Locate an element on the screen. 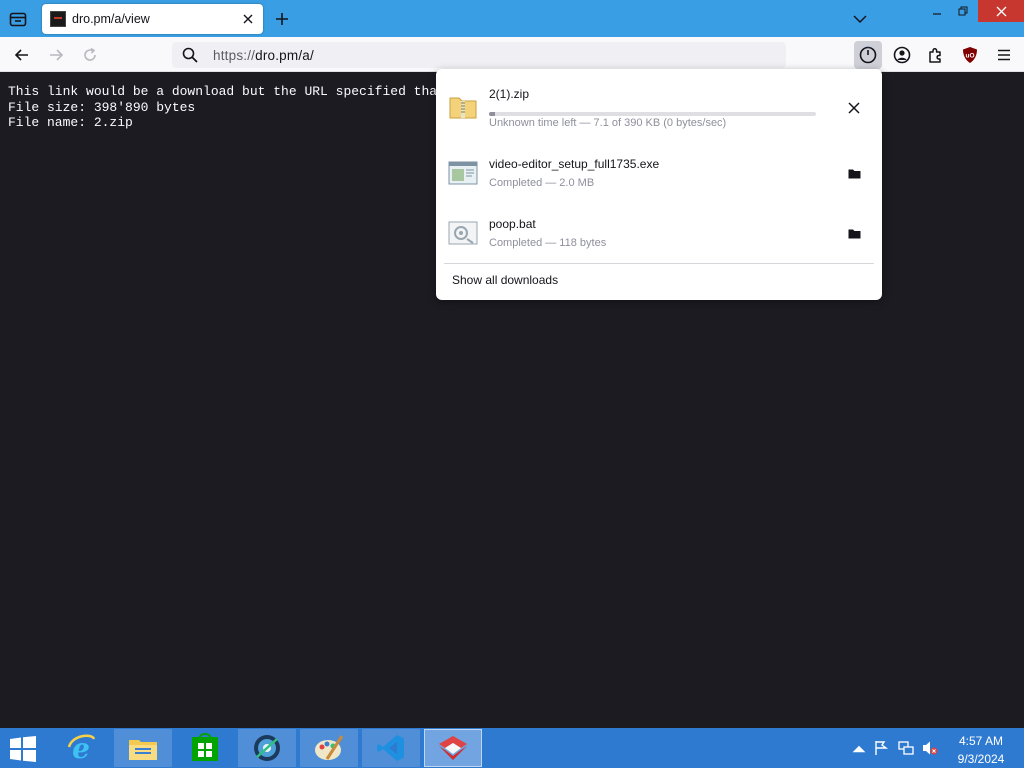 This screenshot has width=1024, height=768. chevron-down-icon is located at coordinates (860, 19).